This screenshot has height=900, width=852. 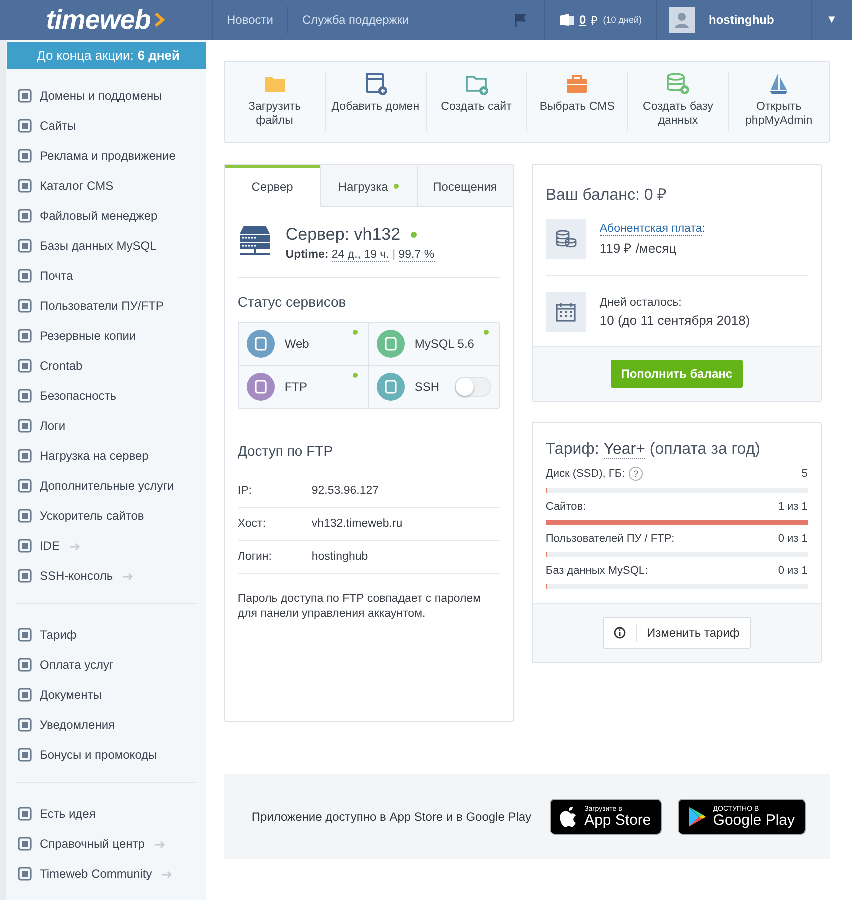 I want to click on field-value: hostinghub, so click(x=340, y=557).